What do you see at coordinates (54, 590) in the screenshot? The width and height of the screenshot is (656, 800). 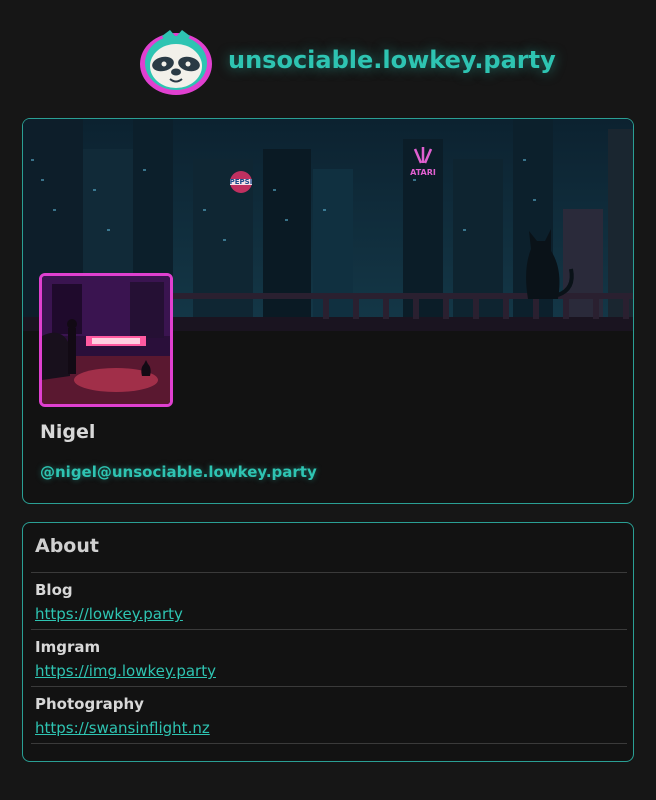 I see `field-label: Blog` at bounding box center [54, 590].